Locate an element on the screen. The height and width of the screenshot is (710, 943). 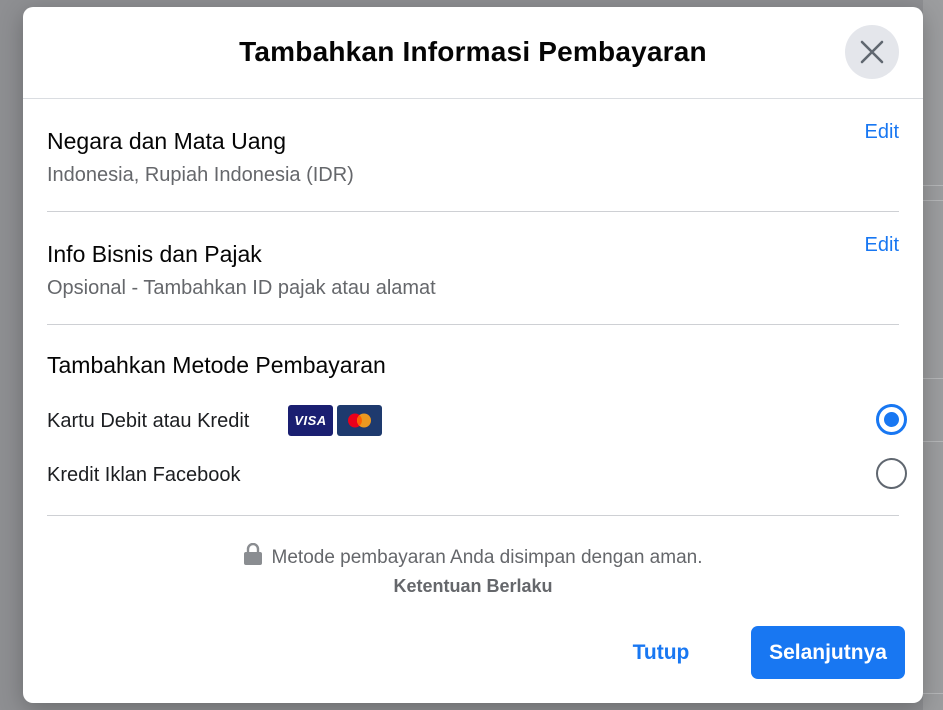
business-tax-title: Info Bisnis dan Pajak is located at coordinates (154, 254).